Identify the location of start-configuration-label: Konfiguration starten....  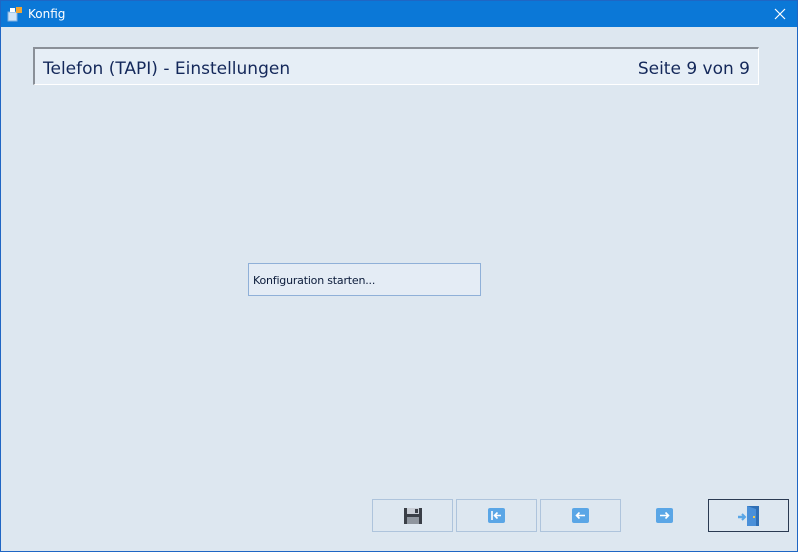
(314, 280).